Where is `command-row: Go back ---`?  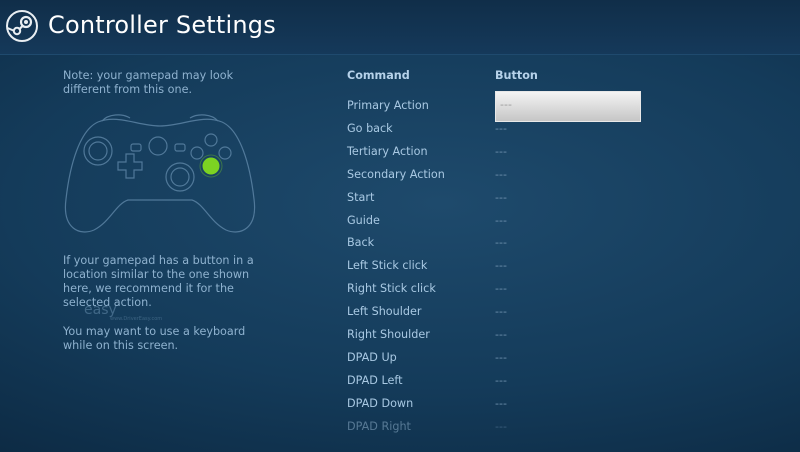 command-row: Go back --- is located at coordinates (497, 130).